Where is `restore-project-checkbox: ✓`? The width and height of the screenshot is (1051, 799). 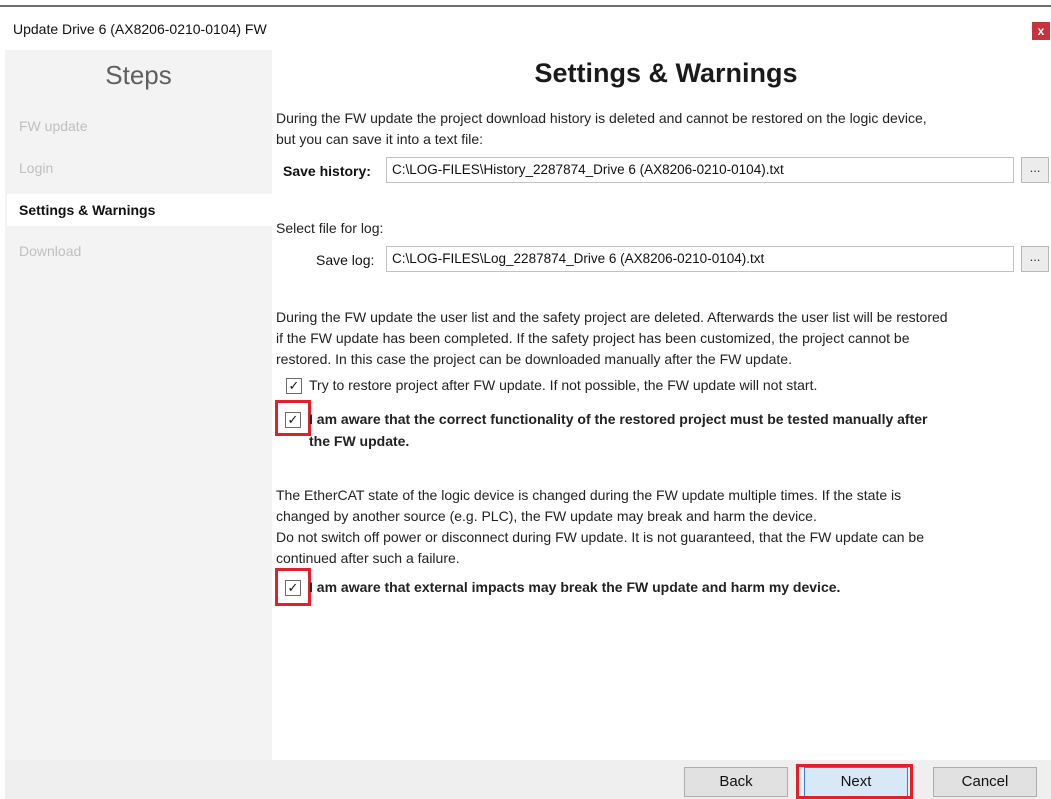
restore-project-checkbox: ✓ is located at coordinates (294, 386).